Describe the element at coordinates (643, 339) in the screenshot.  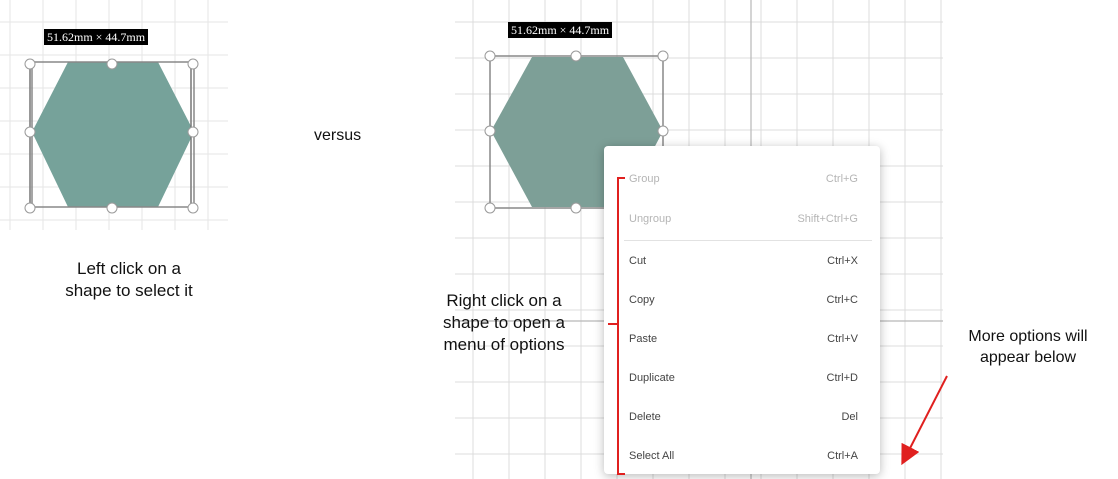
I see `menu-item-label: Paste` at that location.